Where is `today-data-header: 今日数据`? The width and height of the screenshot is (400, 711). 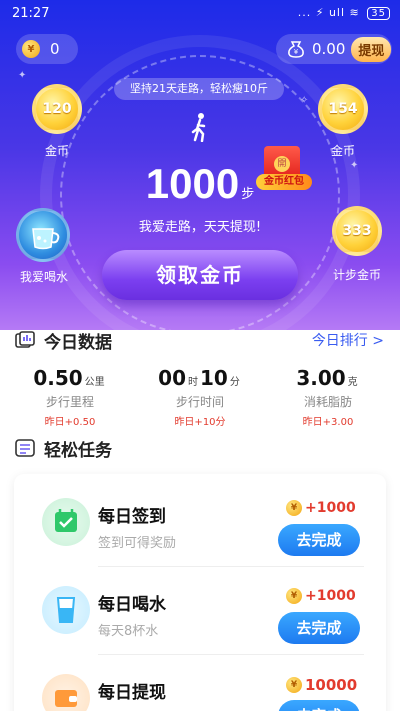 today-data-header: 今日数据 is located at coordinates (63, 340).